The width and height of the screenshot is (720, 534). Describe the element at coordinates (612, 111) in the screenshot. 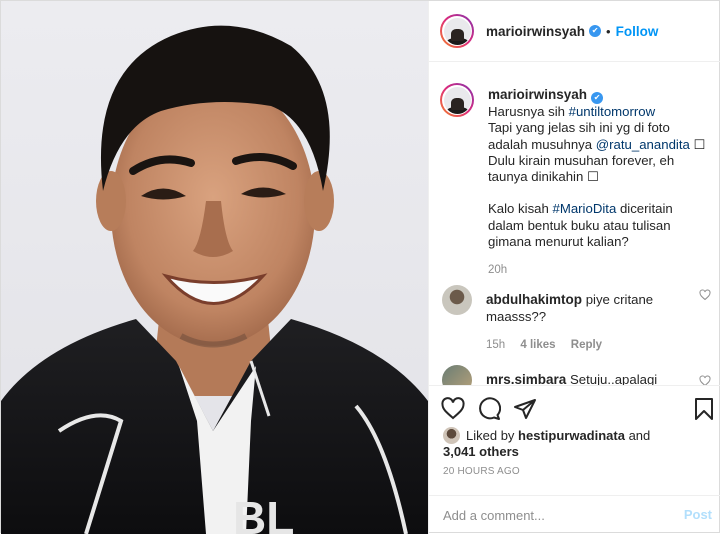

I see `hashtag-link: #untiltomorrow` at that location.